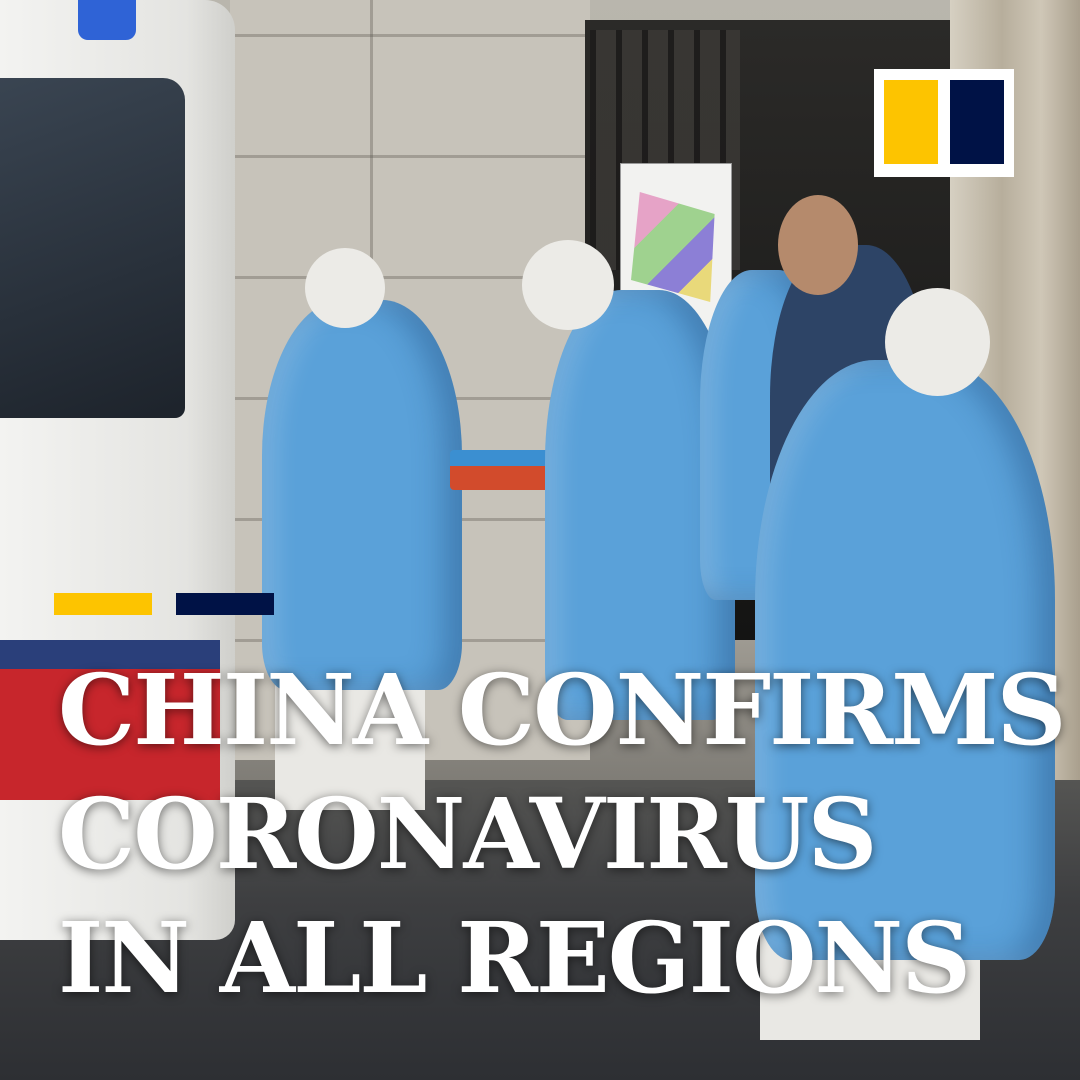  I want to click on accent-bar-yellow, so click(103, 604).